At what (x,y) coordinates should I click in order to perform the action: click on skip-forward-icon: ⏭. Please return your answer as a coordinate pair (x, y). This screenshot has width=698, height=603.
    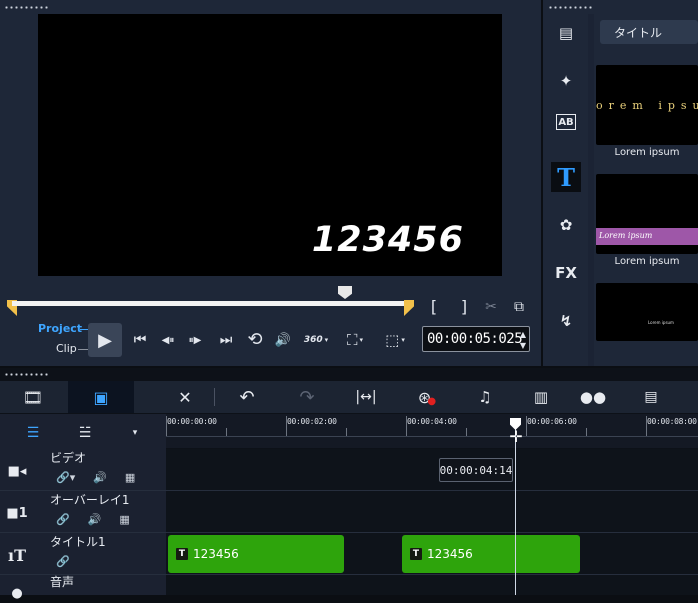
    Looking at the image, I should click on (226, 340).